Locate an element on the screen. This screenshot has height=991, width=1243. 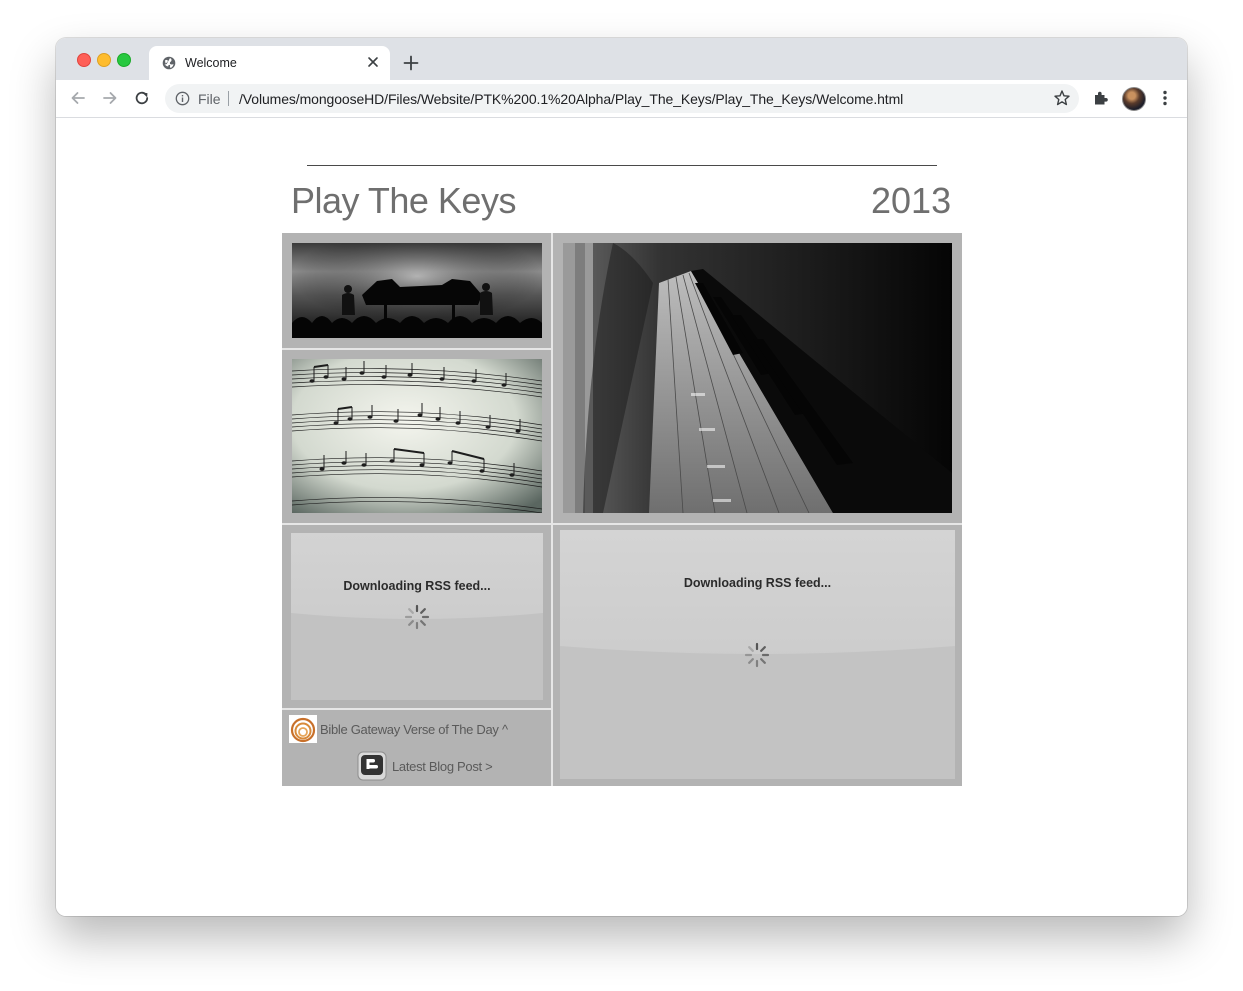
new-tab-button is located at coordinates (411, 63).